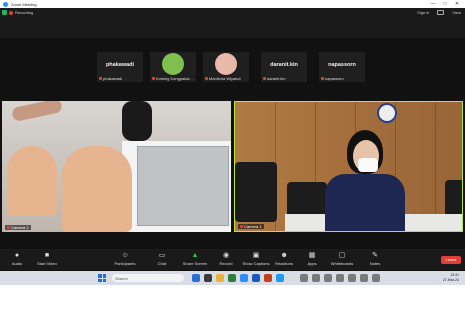 The width and height of the screenshot is (465, 310). Describe the element at coordinates (20, 227) in the screenshot. I see `video-label: Camera 2` at that location.